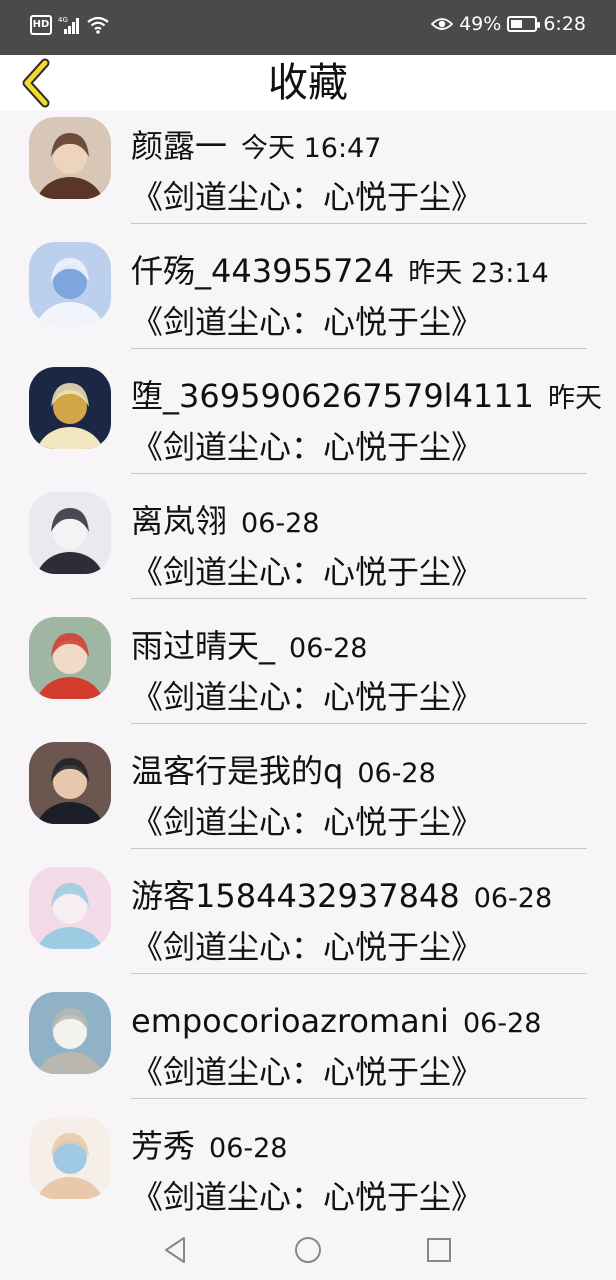  What do you see at coordinates (237, 771) in the screenshot?
I see `user-name: 温客行是我的q` at bounding box center [237, 771].